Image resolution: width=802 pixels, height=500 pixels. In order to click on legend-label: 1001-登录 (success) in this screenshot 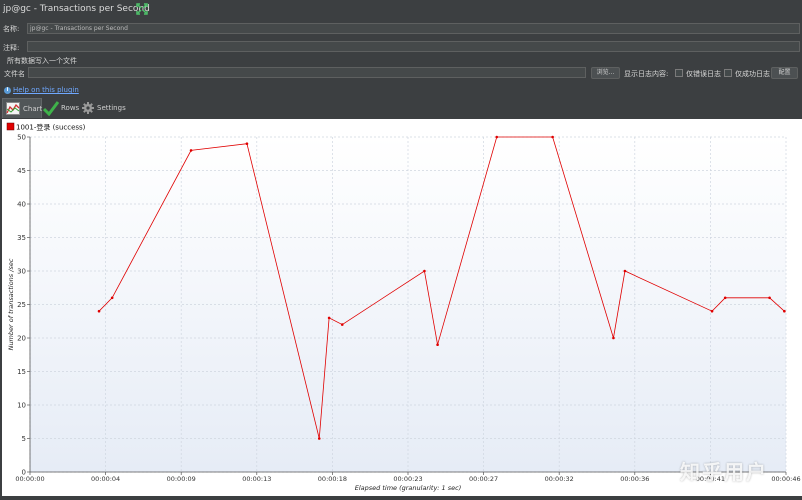, I will do `click(51, 127)`.